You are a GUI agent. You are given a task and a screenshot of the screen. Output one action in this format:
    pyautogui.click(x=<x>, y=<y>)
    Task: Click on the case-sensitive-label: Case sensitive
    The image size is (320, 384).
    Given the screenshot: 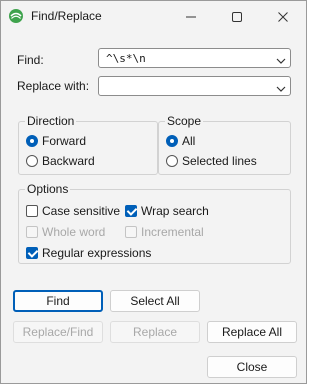 What is the action you would take?
    pyautogui.click(x=81, y=211)
    